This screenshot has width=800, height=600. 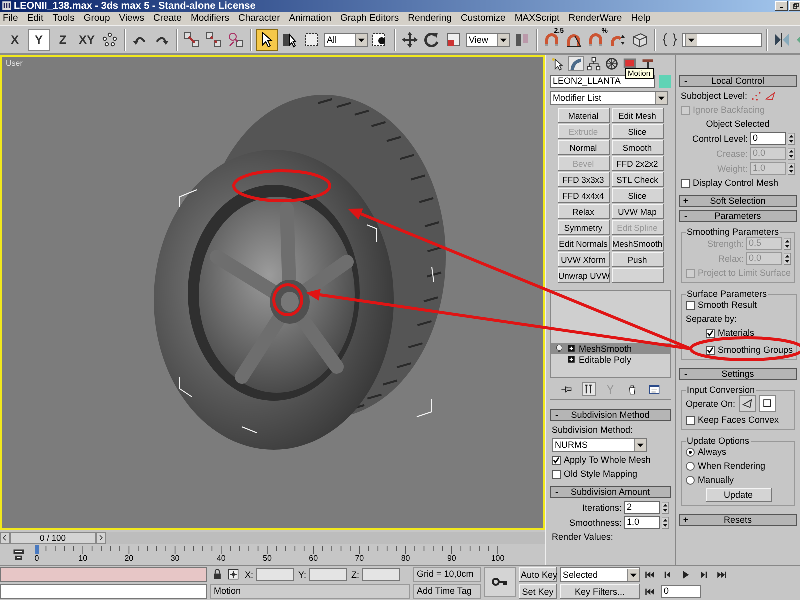 What do you see at coordinates (584, 275) in the screenshot?
I see `modifier-button: Unwrap UVW` at bounding box center [584, 275].